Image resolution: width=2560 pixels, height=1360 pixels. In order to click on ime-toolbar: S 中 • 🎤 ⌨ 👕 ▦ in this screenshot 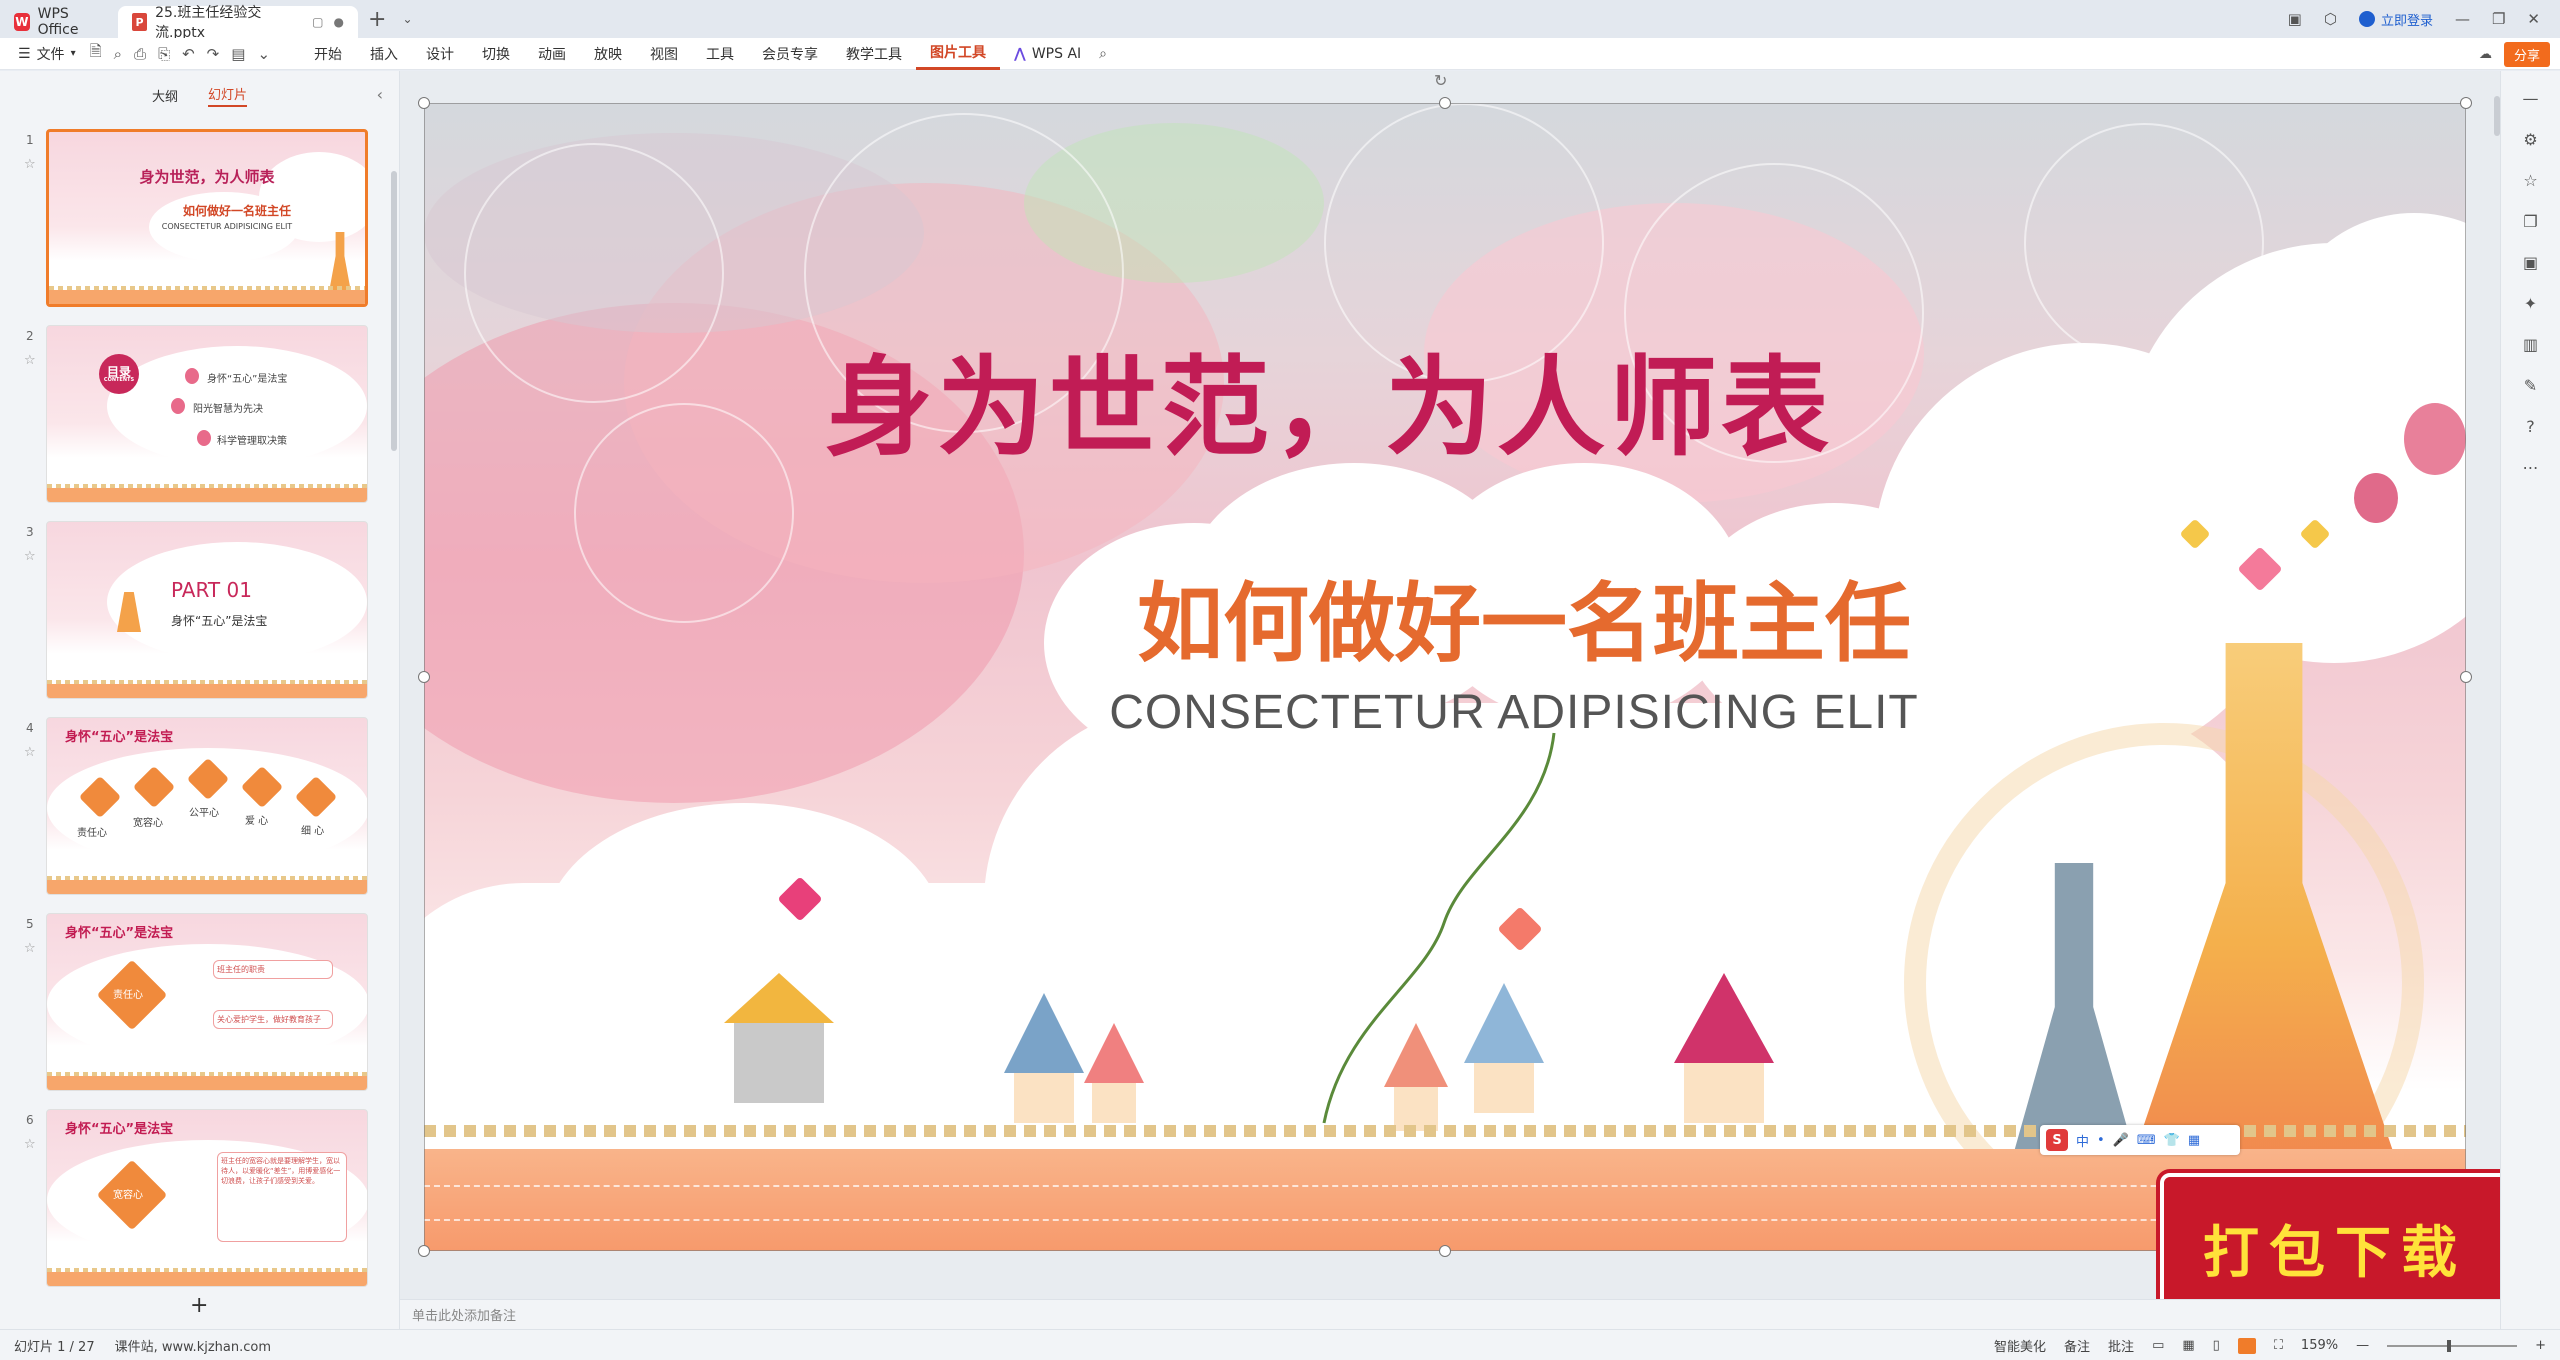, I will do `click(2140, 1140)`.